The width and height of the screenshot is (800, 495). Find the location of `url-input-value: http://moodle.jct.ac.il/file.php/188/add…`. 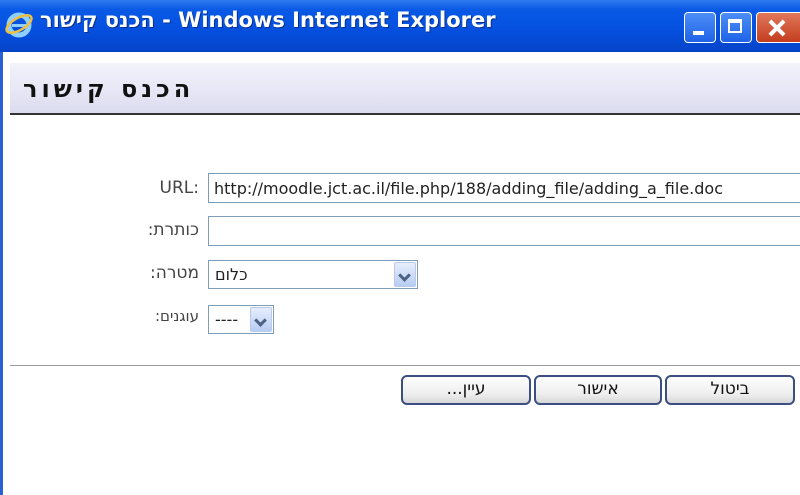

url-input-value: http://moodle.jct.ac.il/file.php/188/add… is located at coordinates (468, 188).